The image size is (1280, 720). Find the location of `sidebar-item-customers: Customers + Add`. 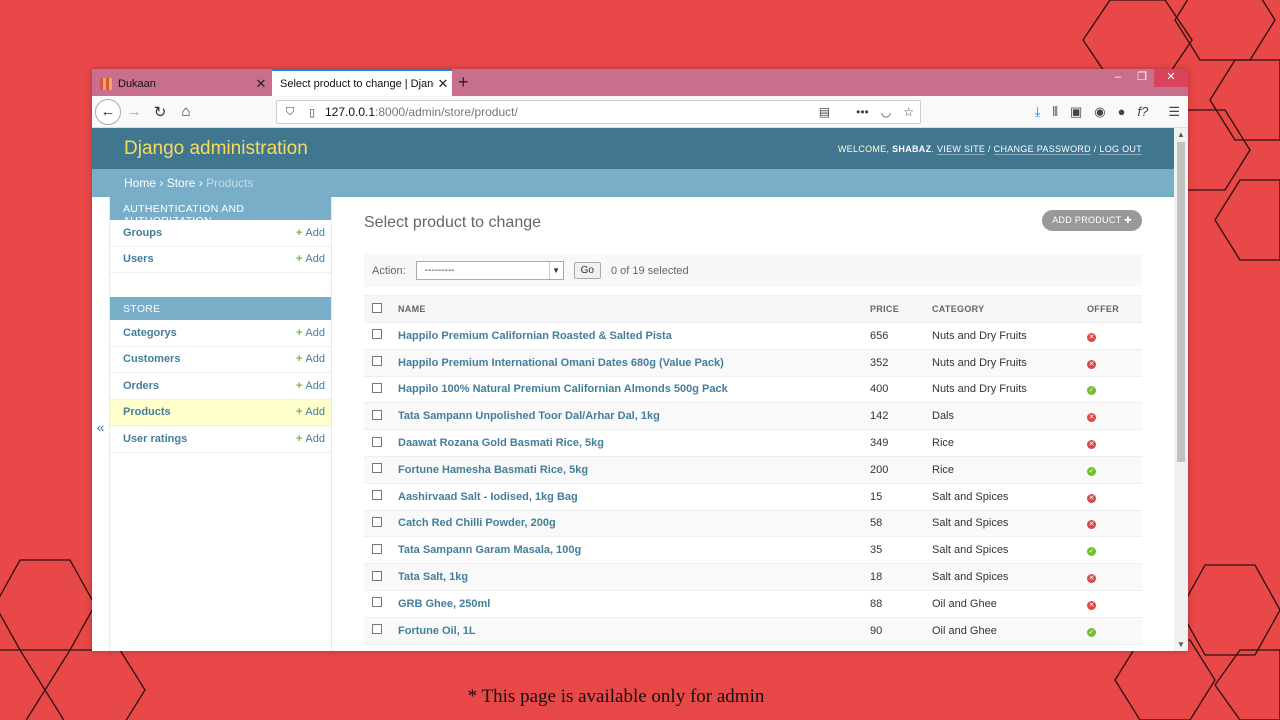

sidebar-item-customers: Customers + Add is located at coordinates (220, 360).